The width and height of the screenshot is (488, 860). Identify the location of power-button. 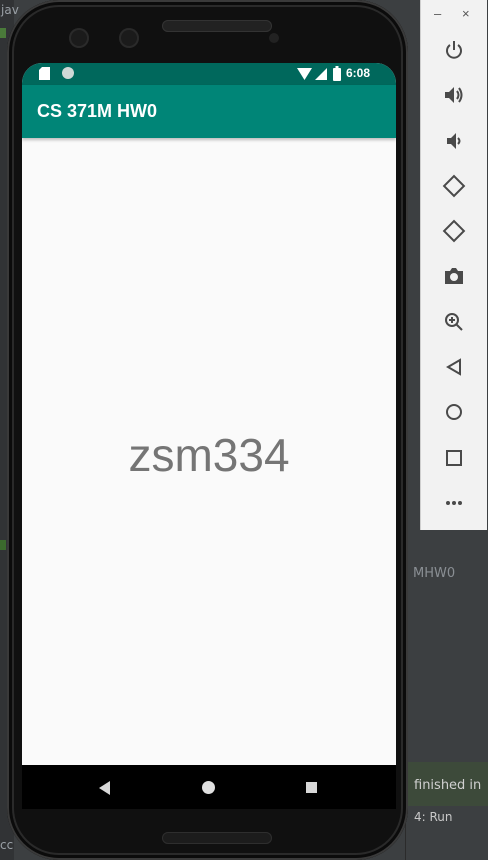
(454, 50).